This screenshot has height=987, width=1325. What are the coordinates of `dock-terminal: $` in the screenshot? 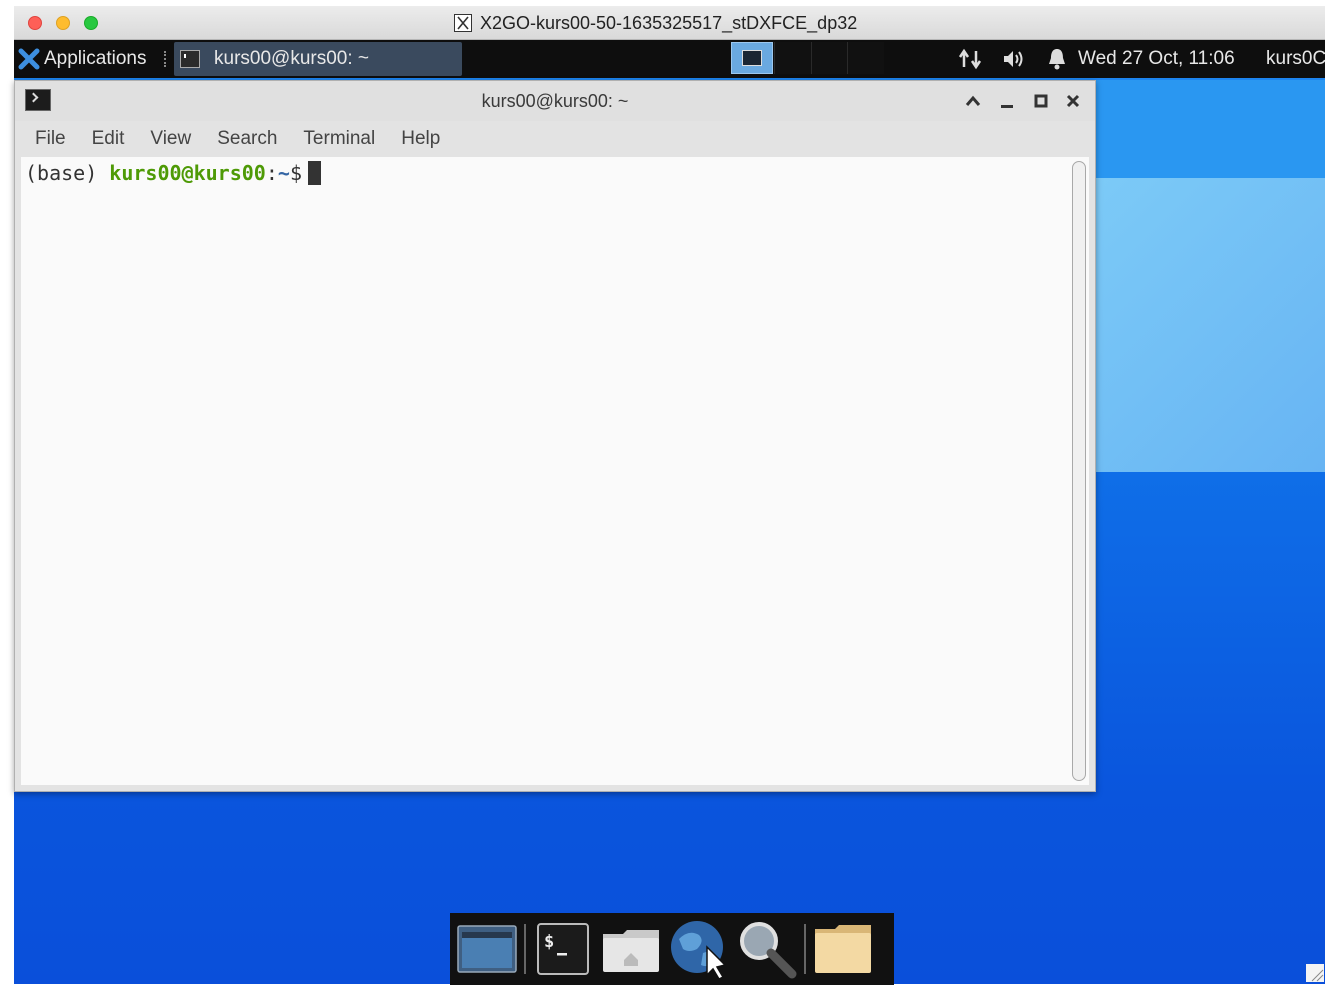 It's located at (563, 949).